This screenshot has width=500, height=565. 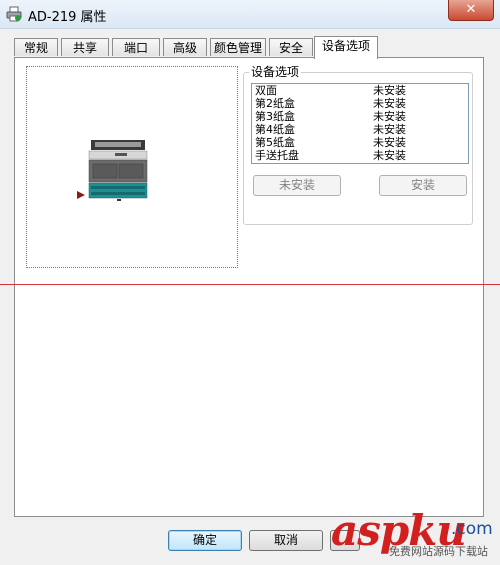 What do you see at coordinates (360, 103) in the screenshot?
I see `list-item: 第2纸盒 未安装` at bounding box center [360, 103].